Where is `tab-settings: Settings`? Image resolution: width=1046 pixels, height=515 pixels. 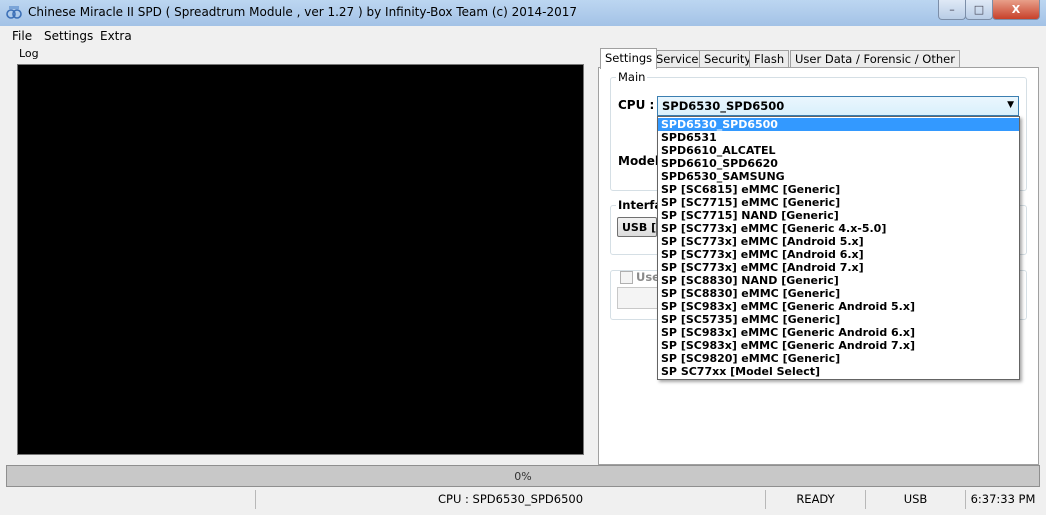
tab-settings: Settings is located at coordinates (629, 58).